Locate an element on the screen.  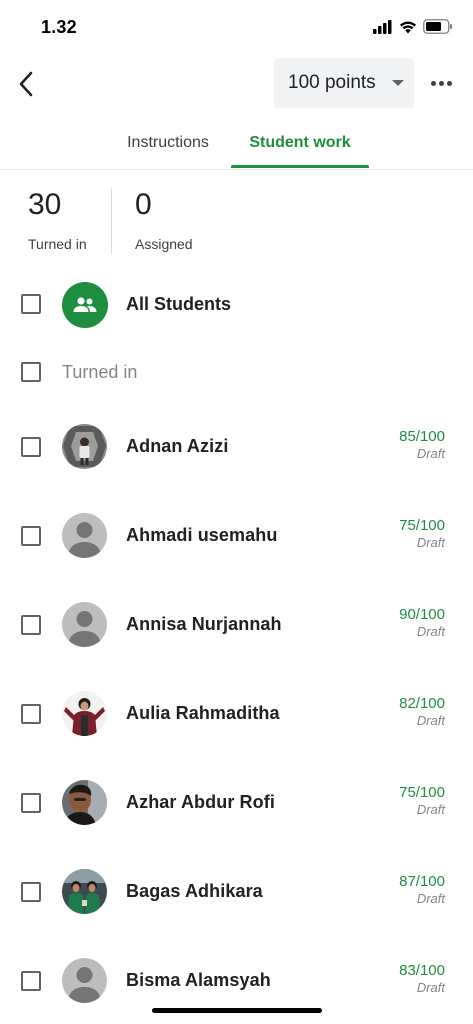
home-indicator is located at coordinates (237, 1010).